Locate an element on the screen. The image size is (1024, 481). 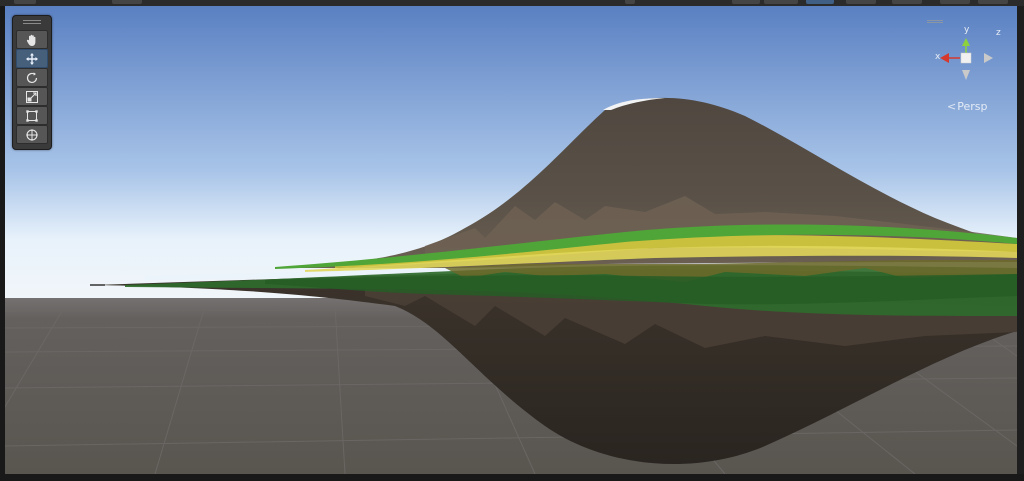
projection-chevron-icon: < is located at coordinates (952, 106).